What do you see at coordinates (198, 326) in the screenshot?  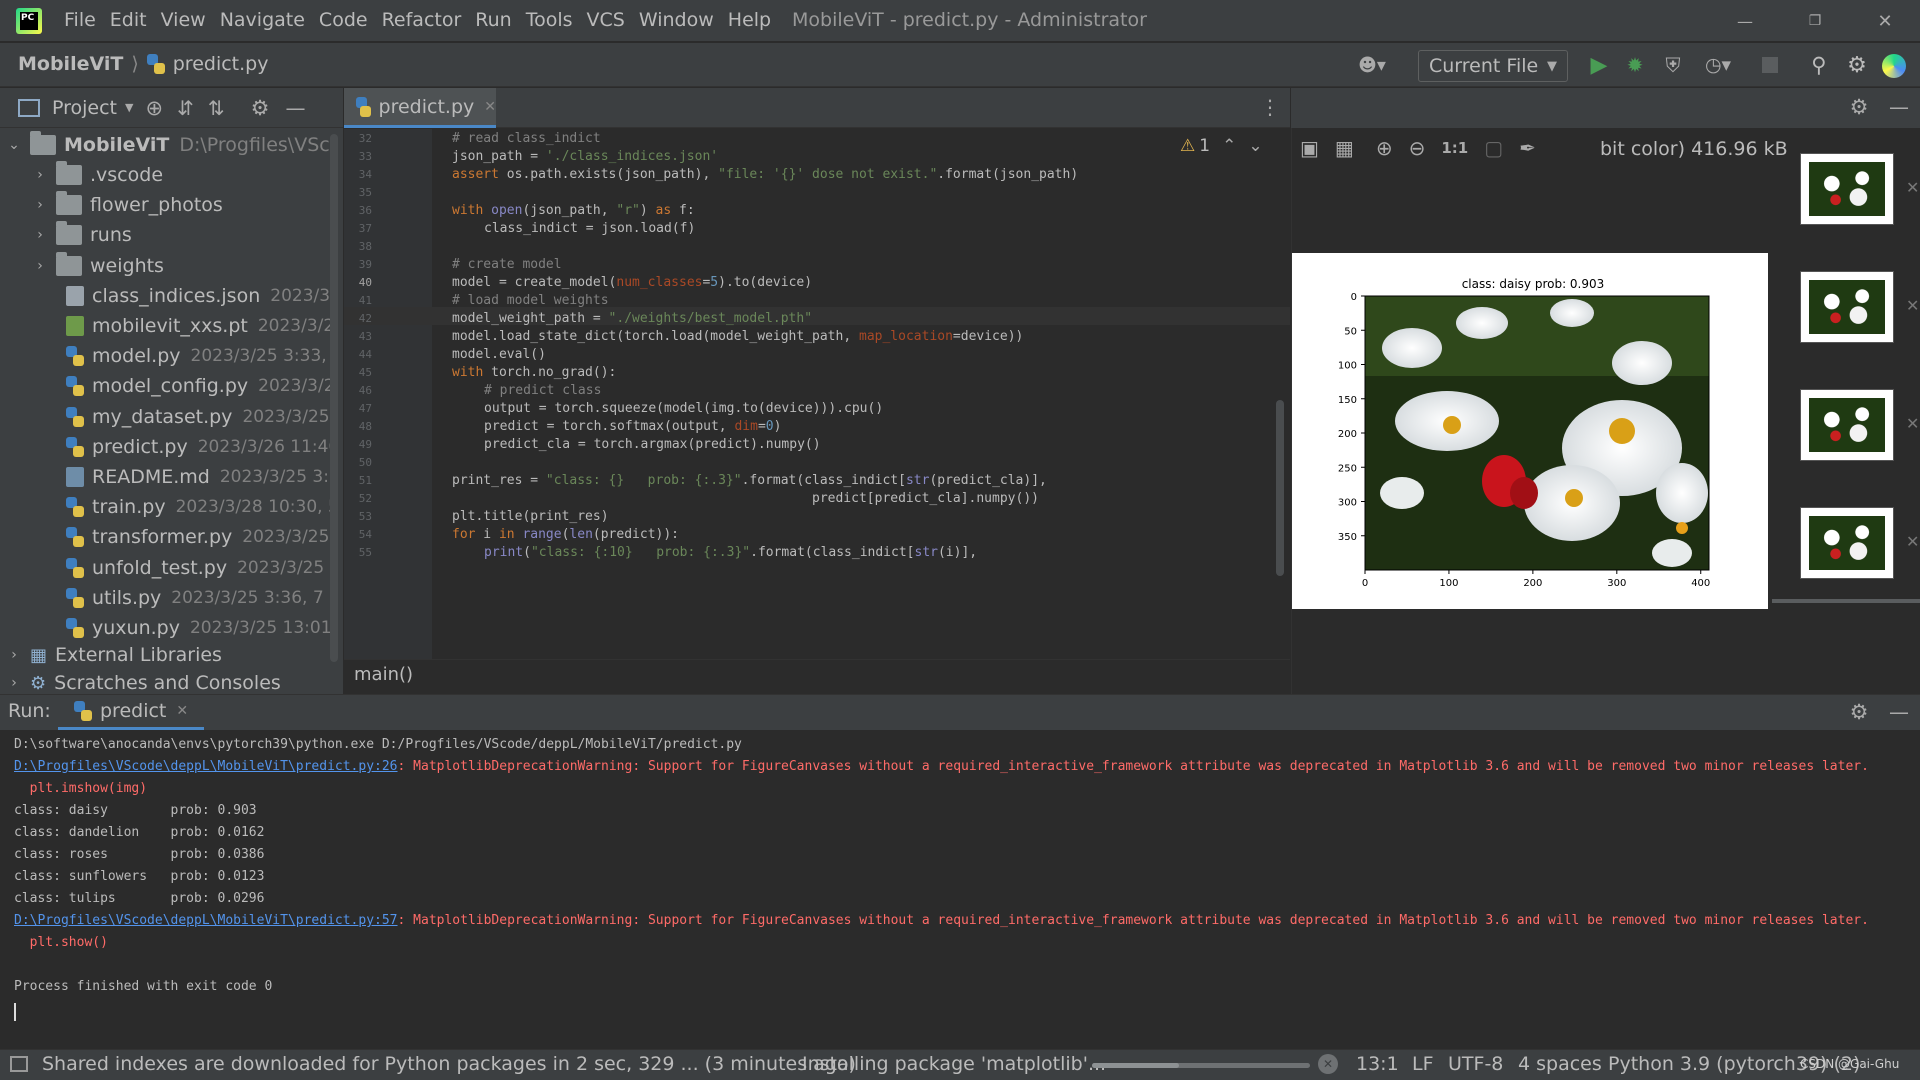 I see `tree-file: mobilevit_xxs.pt 2023/3/25 13` at bounding box center [198, 326].